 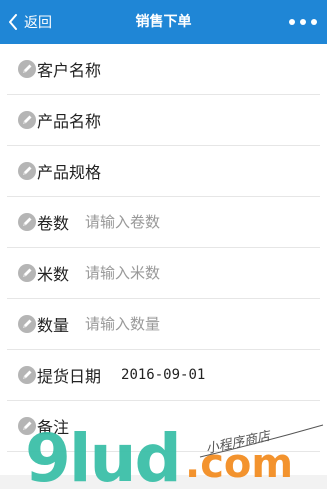 What do you see at coordinates (53, 274) in the screenshot?
I see `meters-label: 米数` at bounding box center [53, 274].